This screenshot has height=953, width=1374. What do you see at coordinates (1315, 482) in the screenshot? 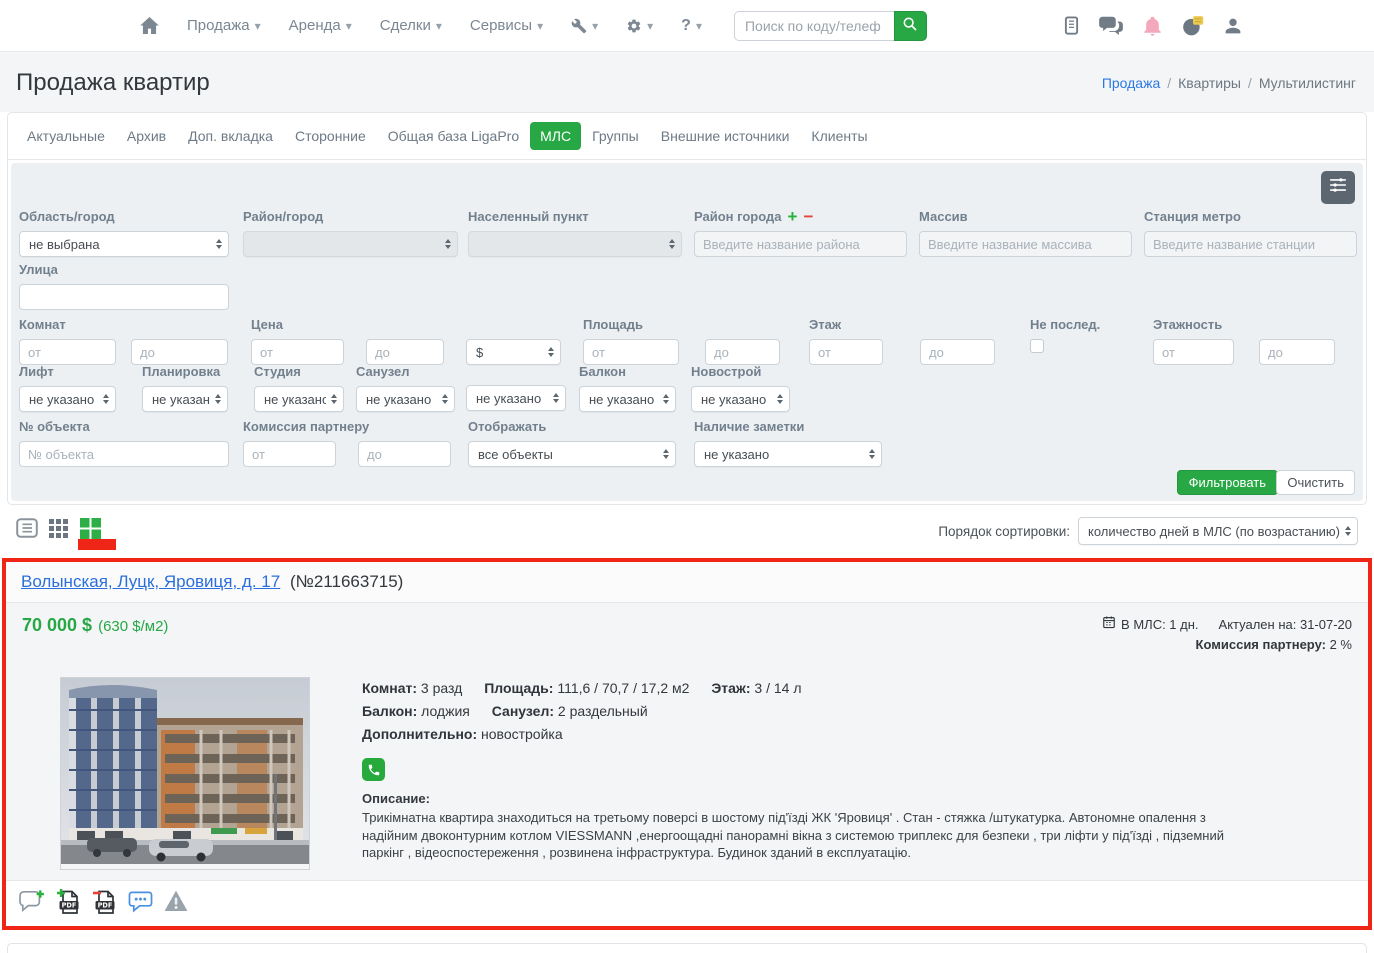
I see `clear-button: Очистить` at bounding box center [1315, 482].